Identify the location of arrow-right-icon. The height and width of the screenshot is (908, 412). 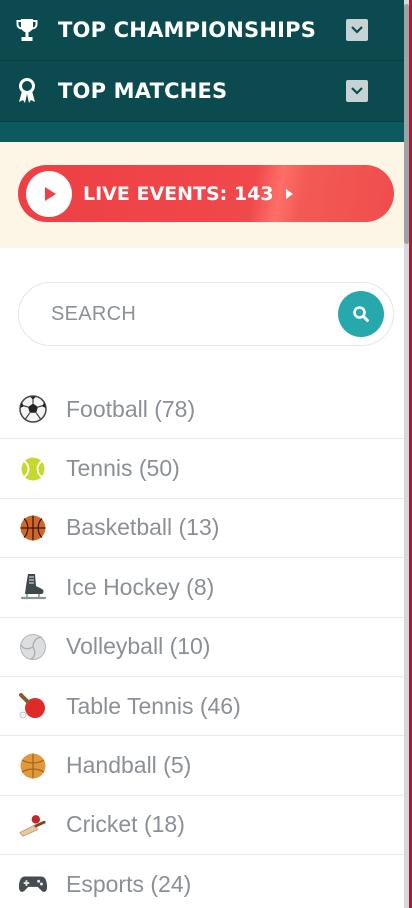
(289, 193).